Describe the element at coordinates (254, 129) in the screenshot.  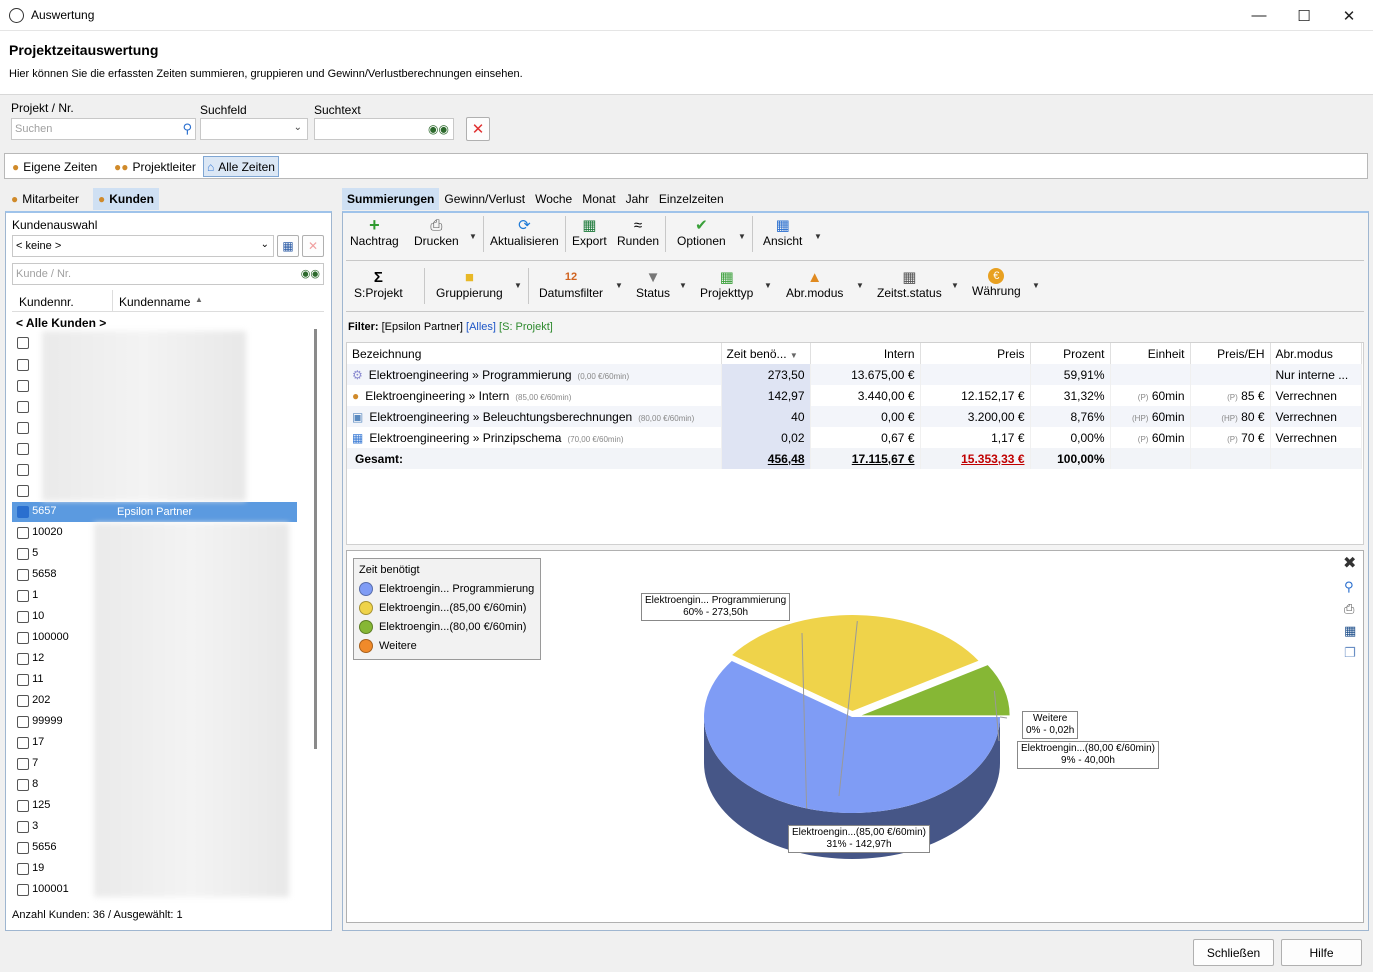
I see `search-field-select: ⌄` at that location.